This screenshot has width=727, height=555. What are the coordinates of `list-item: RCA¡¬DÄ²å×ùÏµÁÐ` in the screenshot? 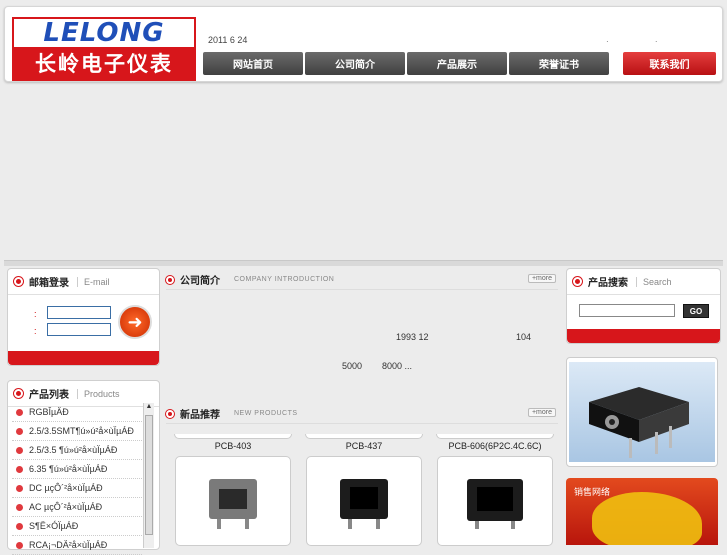 It's located at (77, 545).